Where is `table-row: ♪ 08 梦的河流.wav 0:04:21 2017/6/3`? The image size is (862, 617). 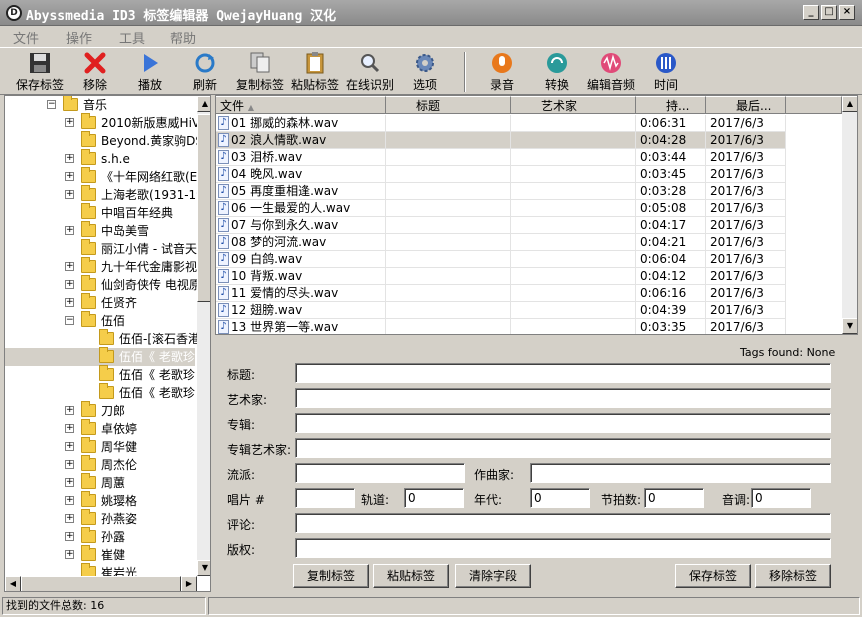 table-row: ♪ 08 梦的河流.wav 0:04:21 2017/6/3 is located at coordinates (501, 242).